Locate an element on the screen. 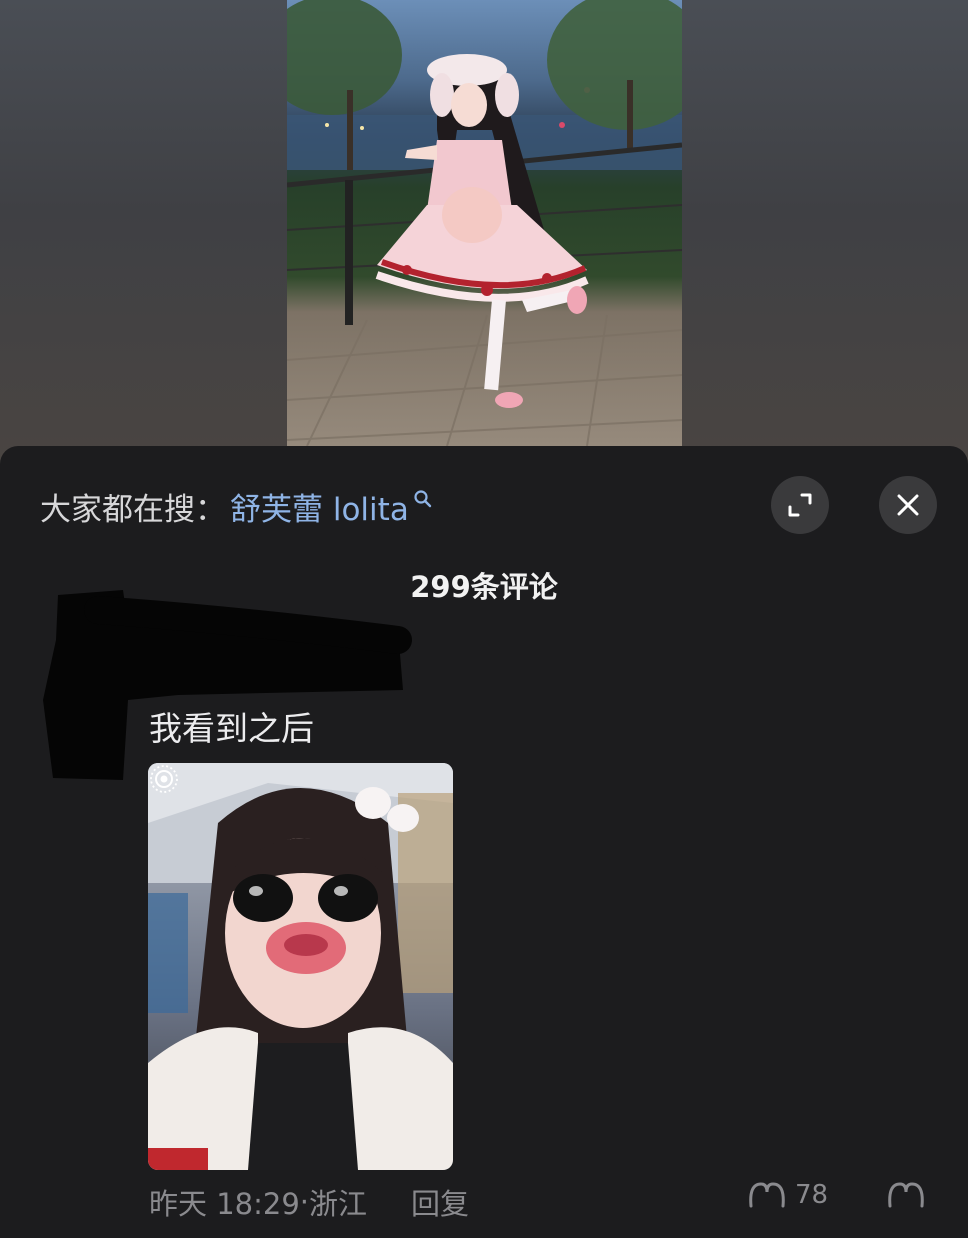 The image size is (968, 1238). post-photo-illustration is located at coordinates (484, 223).